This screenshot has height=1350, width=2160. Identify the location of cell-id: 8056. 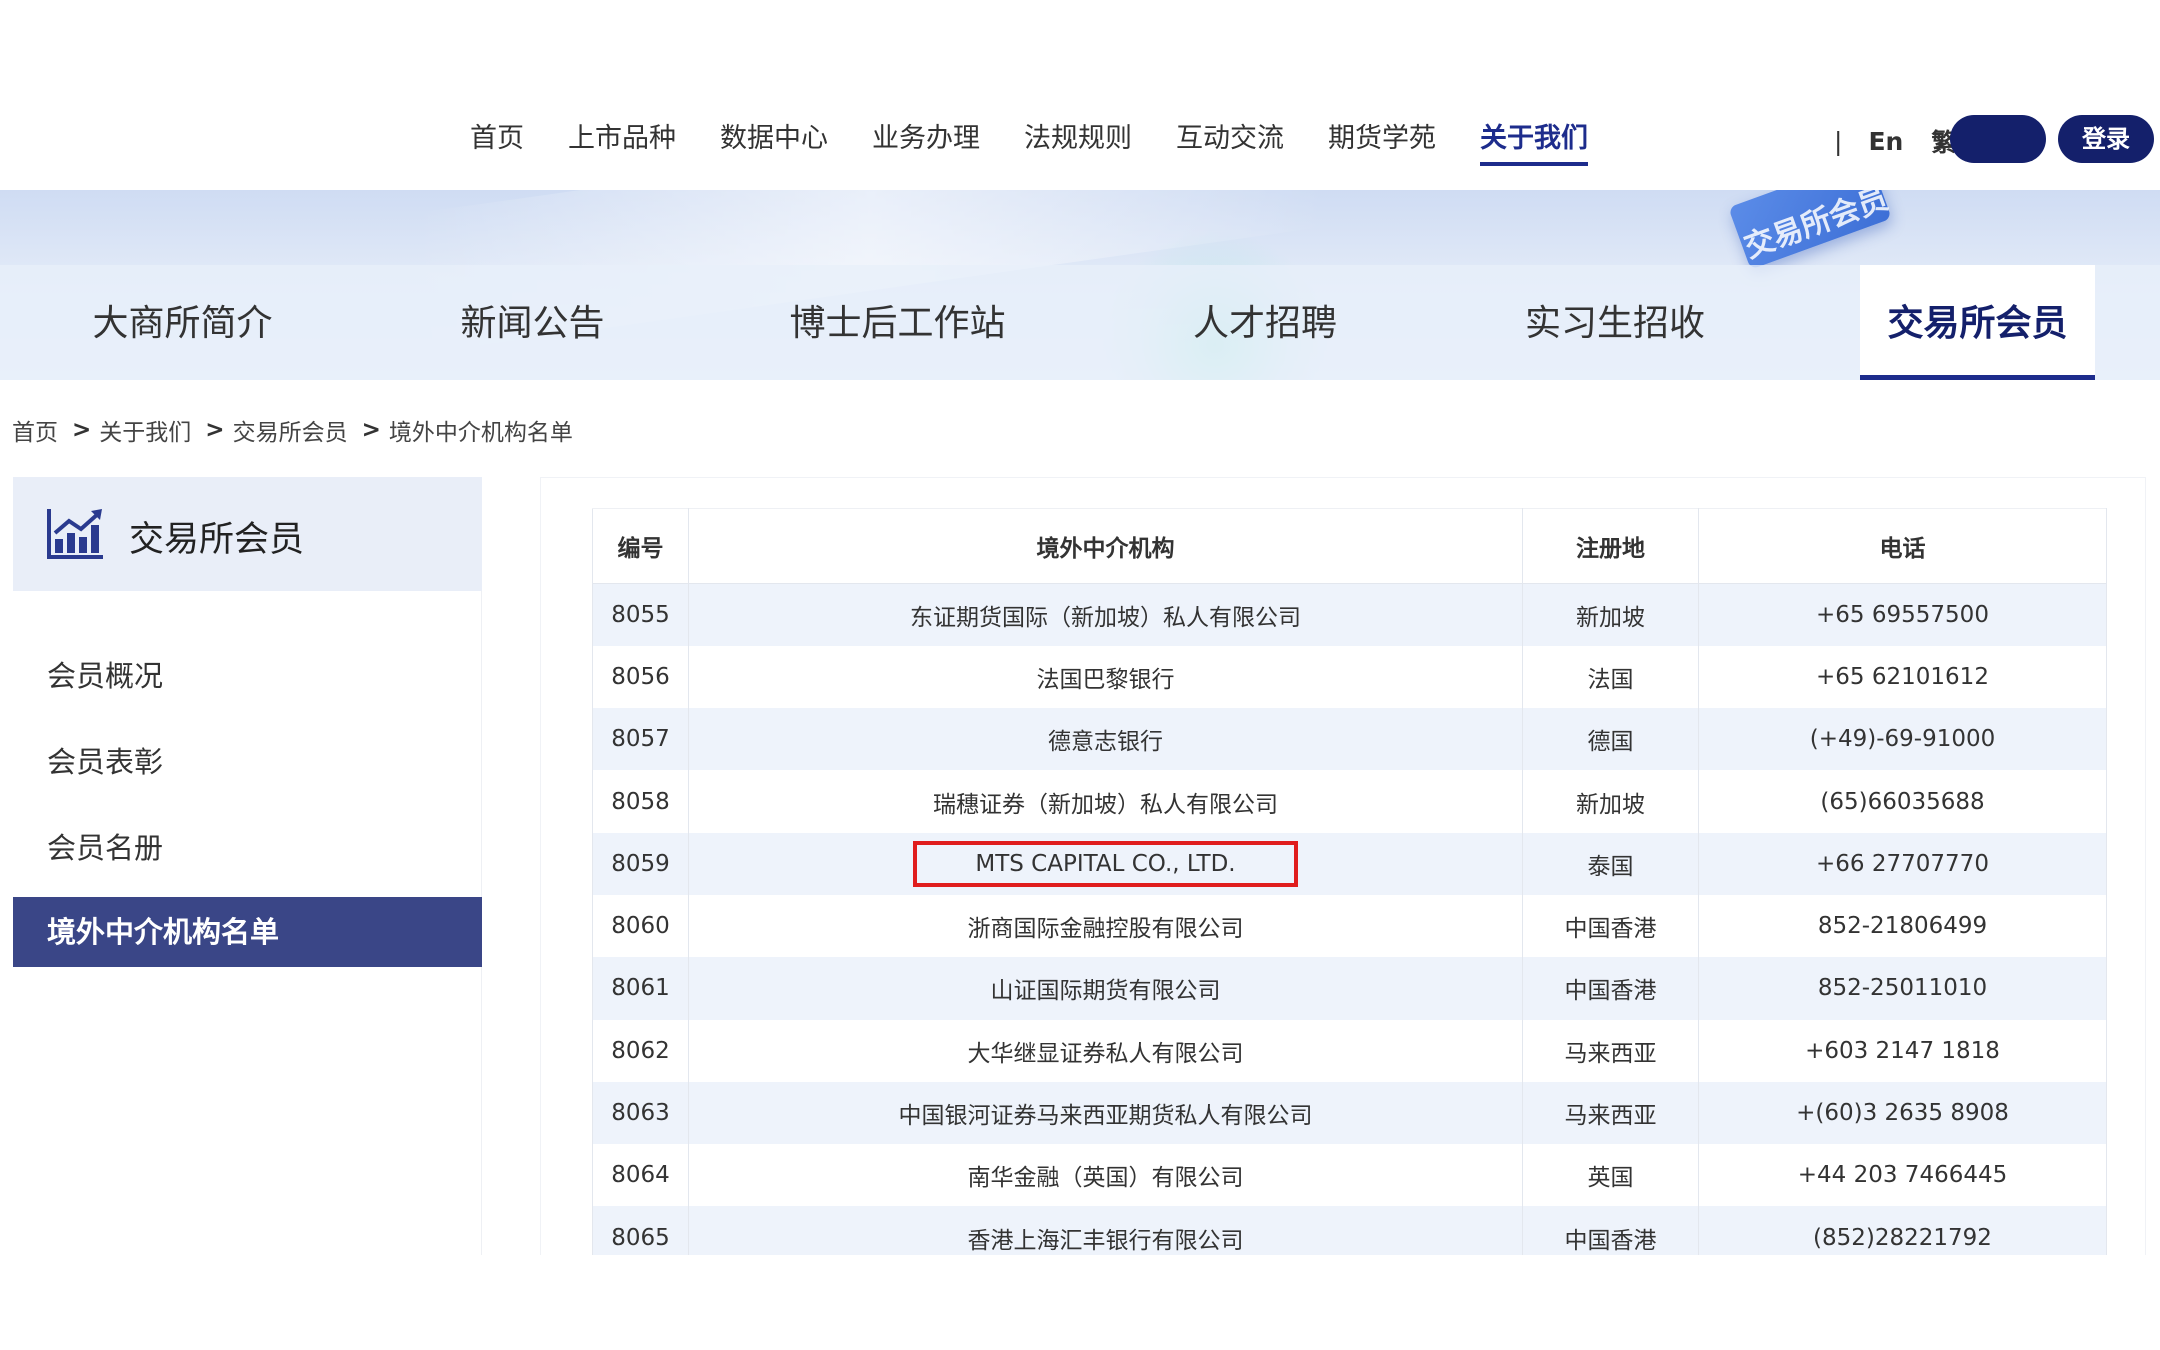
(640, 677).